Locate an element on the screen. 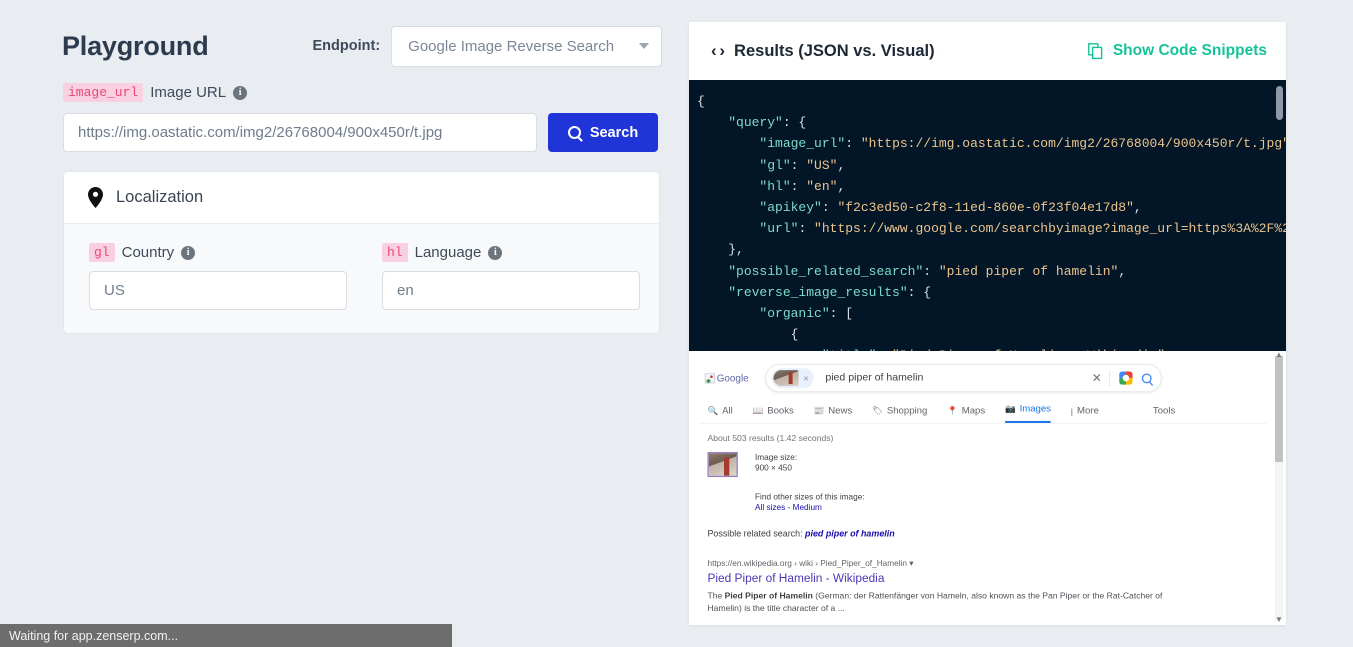 The height and width of the screenshot is (647, 1353). google-lens-icon is located at coordinates (1126, 378).